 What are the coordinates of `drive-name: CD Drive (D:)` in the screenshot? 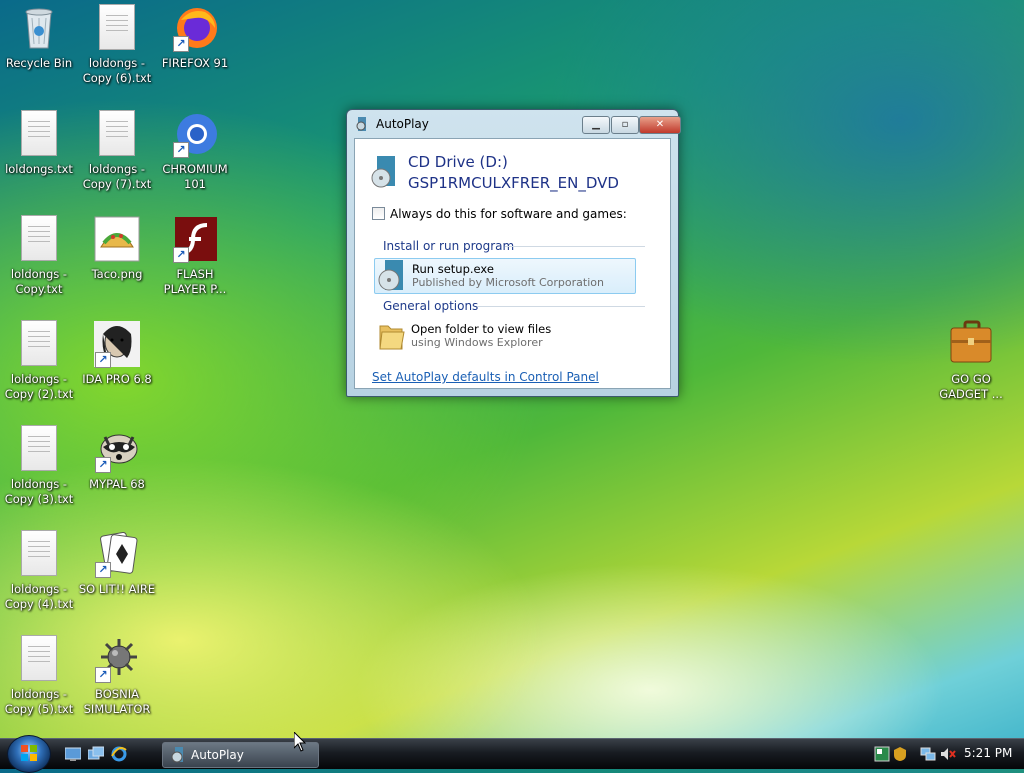 It's located at (458, 162).